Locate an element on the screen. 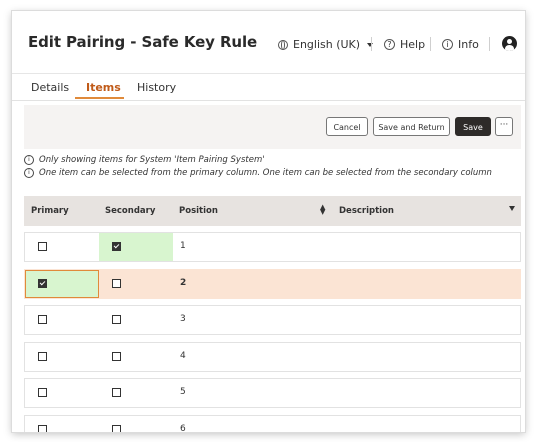 Image resolution: width=539 pixels, height=442 pixels. help-label: Help is located at coordinates (413, 44).